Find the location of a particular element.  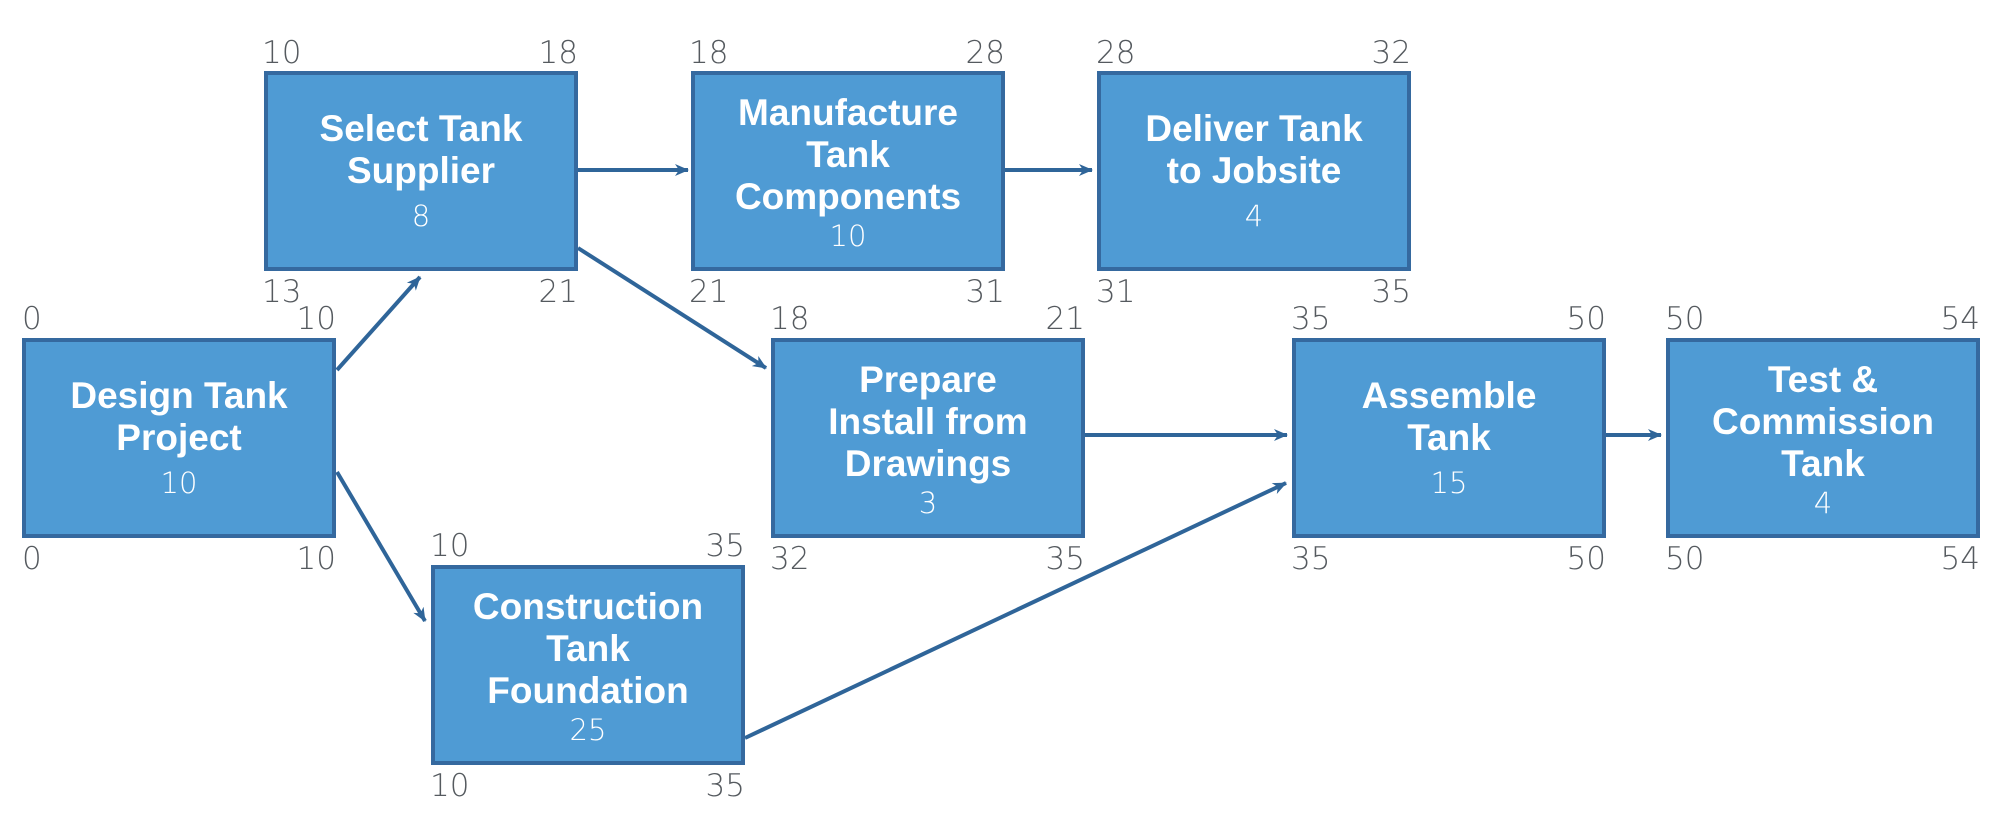

early-finish: 50 is located at coordinates (1586, 319).